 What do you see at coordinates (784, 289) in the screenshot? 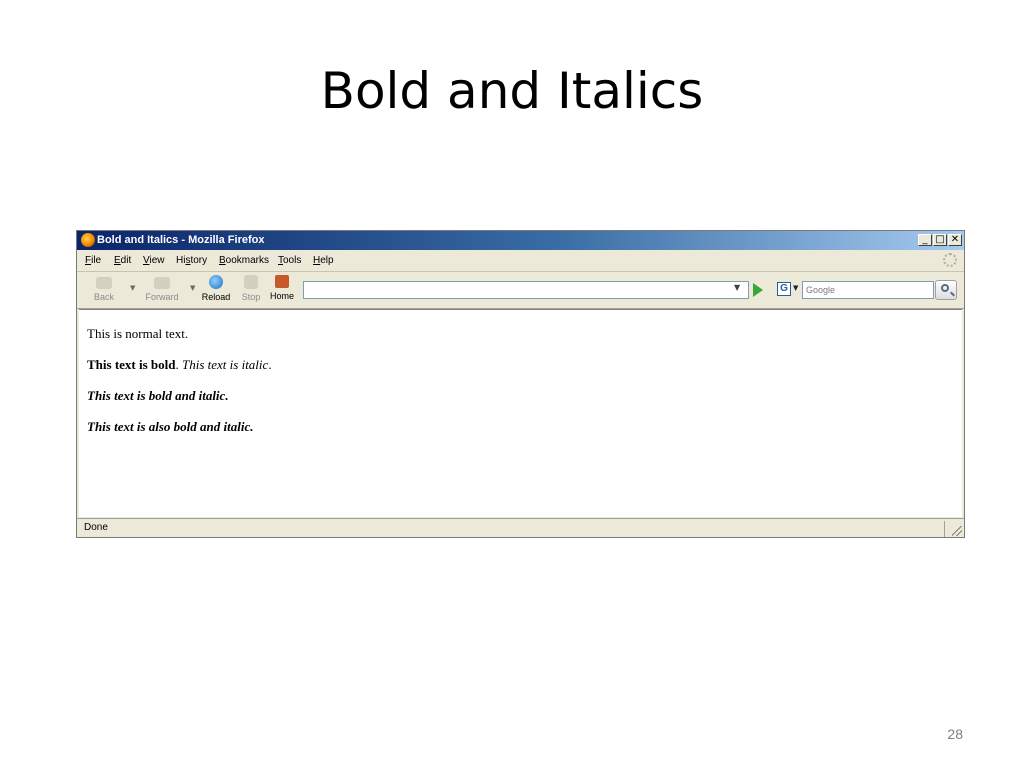
I see `google-icon: G` at bounding box center [784, 289].